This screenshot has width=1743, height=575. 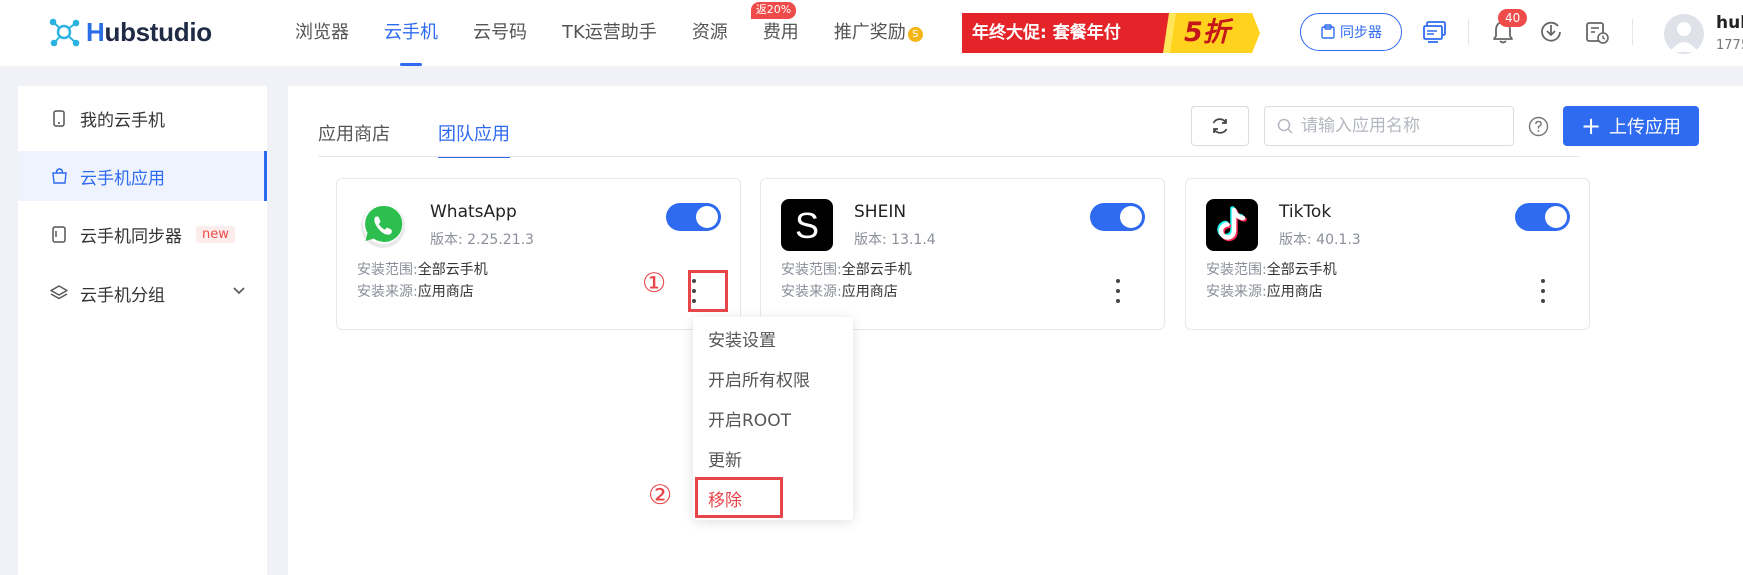 What do you see at coordinates (1513, 18) in the screenshot?
I see `notification-count-badge: 40` at bounding box center [1513, 18].